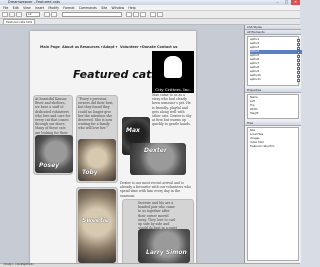  What do you see at coordinates (160, 14) in the screenshot?
I see `indent-button` at bounding box center [160, 14].